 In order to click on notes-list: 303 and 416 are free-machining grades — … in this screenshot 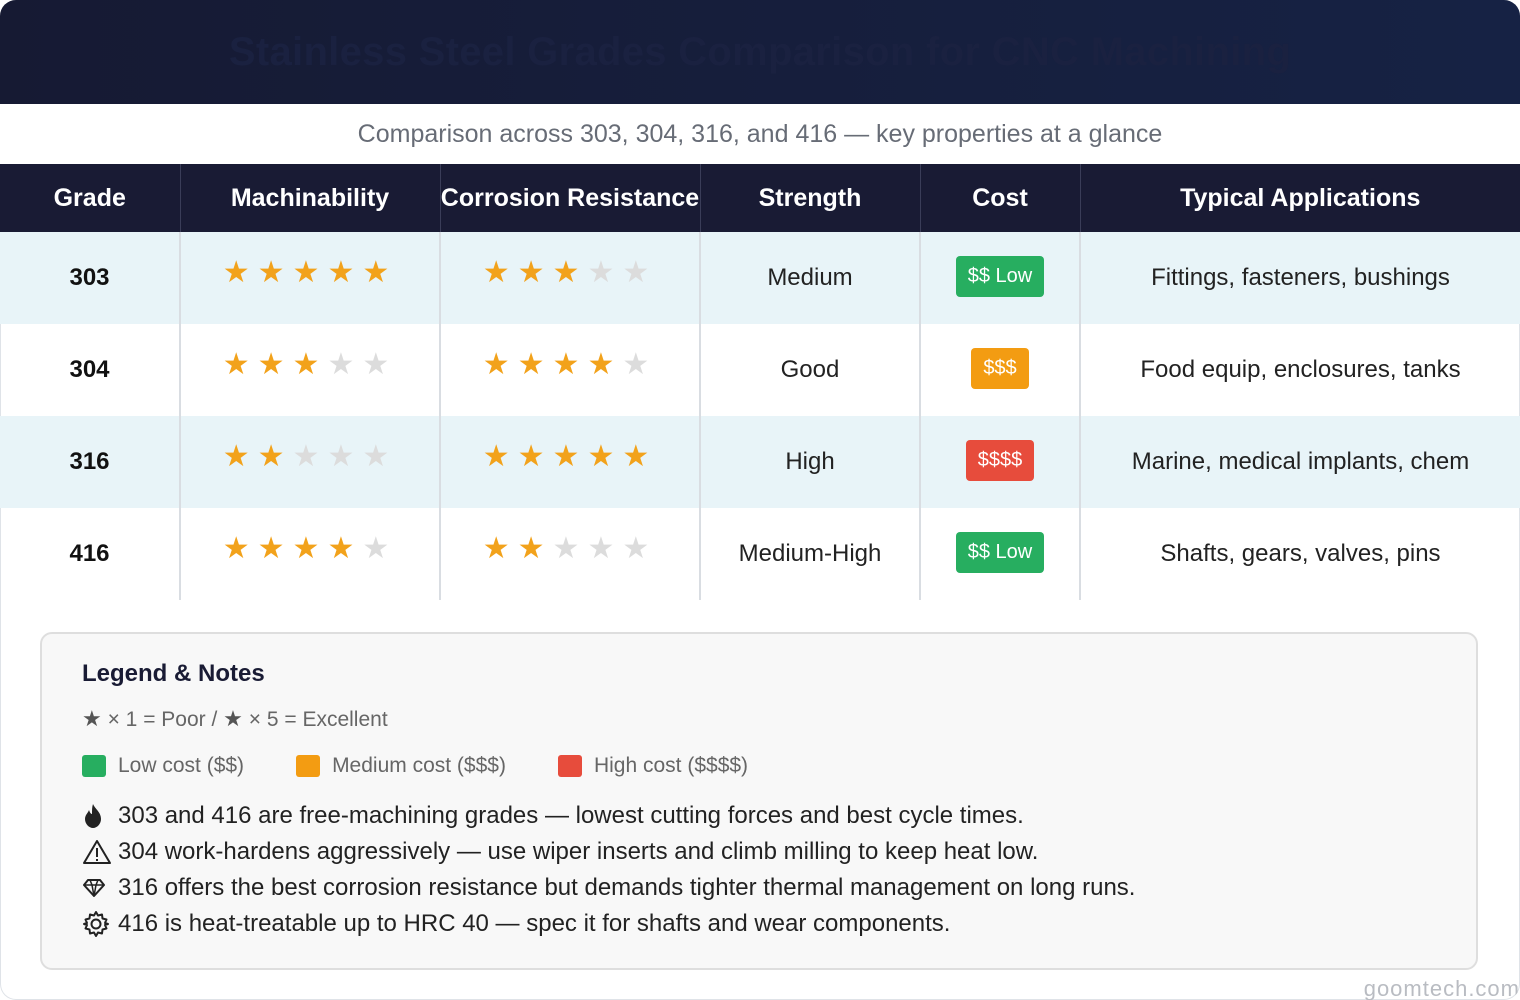, I will do `click(608, 870)`.